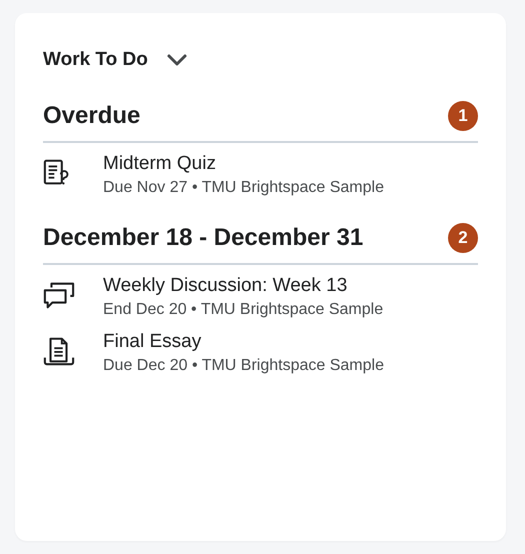 Image resolution: width=525 pixels, height=554 pixels. Describe the element at coordinates (243, 188) in the screenshot. I see `item-details: Due Nov 27 • TMU Brightspace Sample` at that location.